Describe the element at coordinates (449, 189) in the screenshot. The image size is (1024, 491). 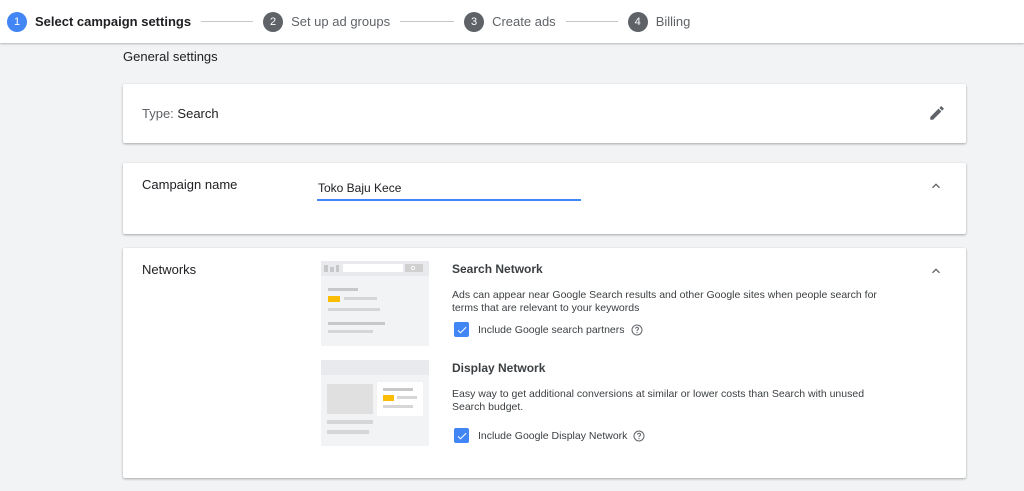
I see `campaign-name-input` at that location.